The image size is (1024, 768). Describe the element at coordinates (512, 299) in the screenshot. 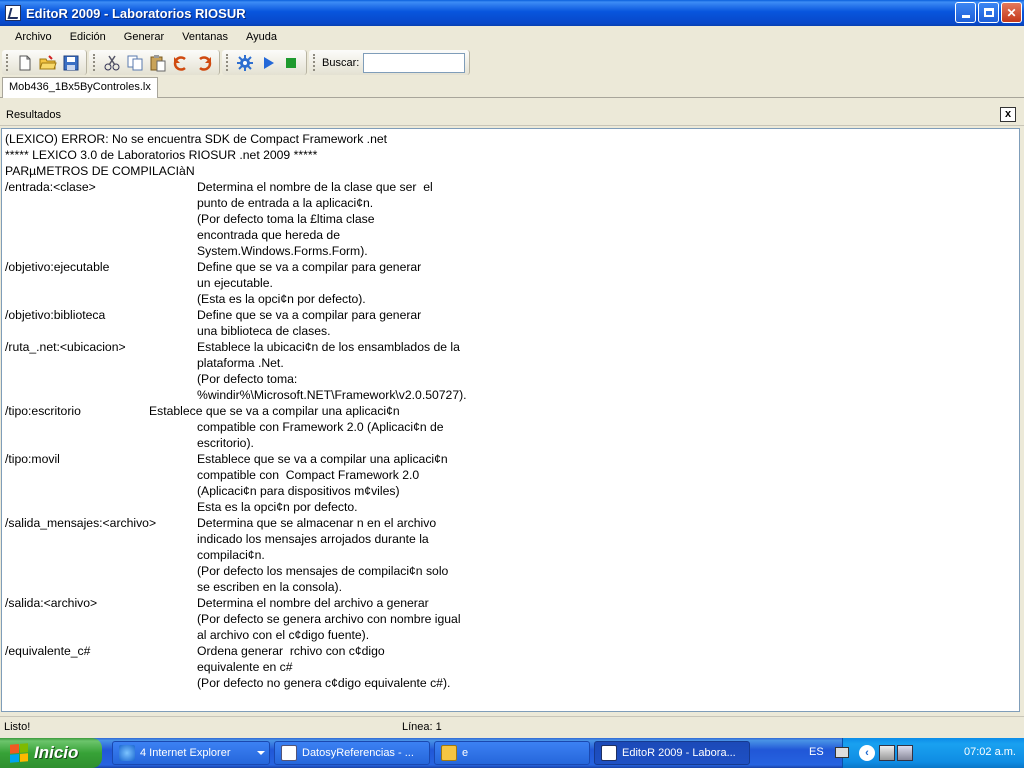

I see `output-line: (Esta es la opci¢n por defecto).` at that location.